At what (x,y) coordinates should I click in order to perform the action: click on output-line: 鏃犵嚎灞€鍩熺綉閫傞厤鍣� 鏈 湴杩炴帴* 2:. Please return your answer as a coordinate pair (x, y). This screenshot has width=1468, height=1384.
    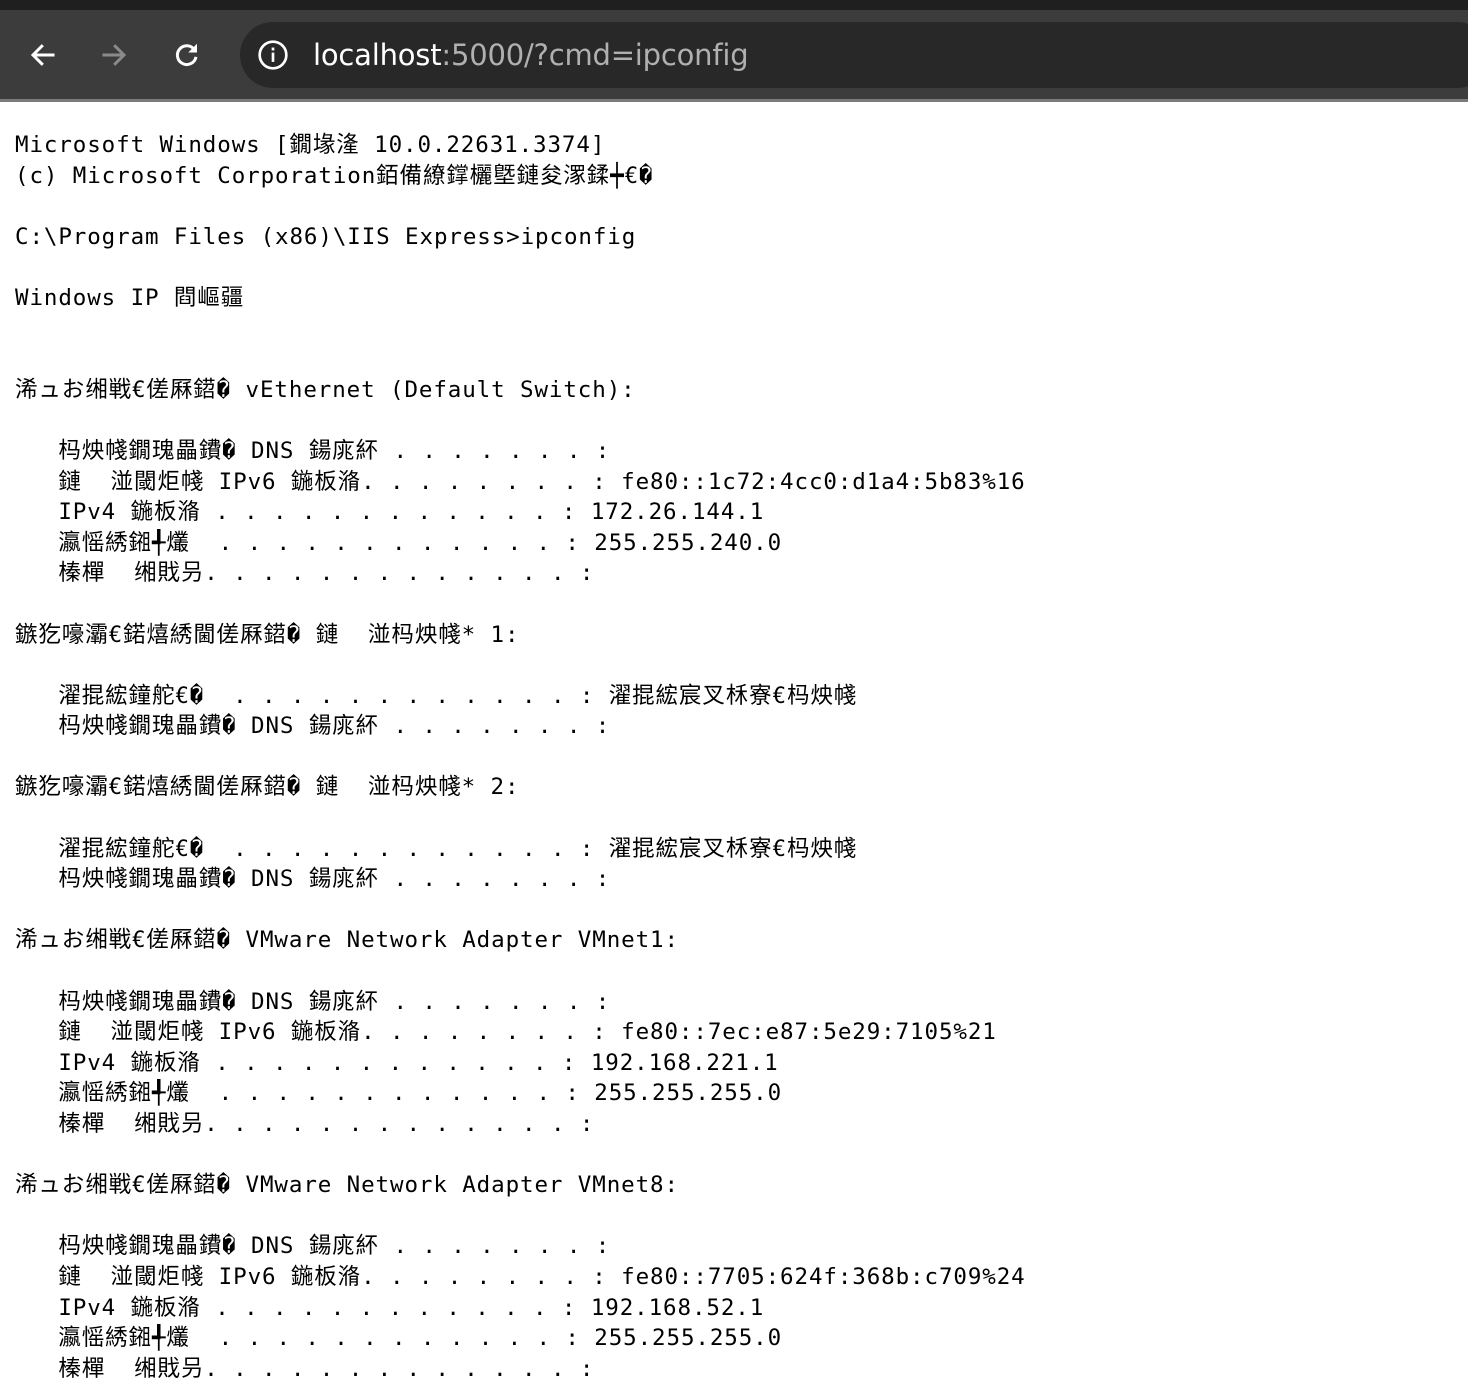
    Looking at the image, I should click on (267, 787).